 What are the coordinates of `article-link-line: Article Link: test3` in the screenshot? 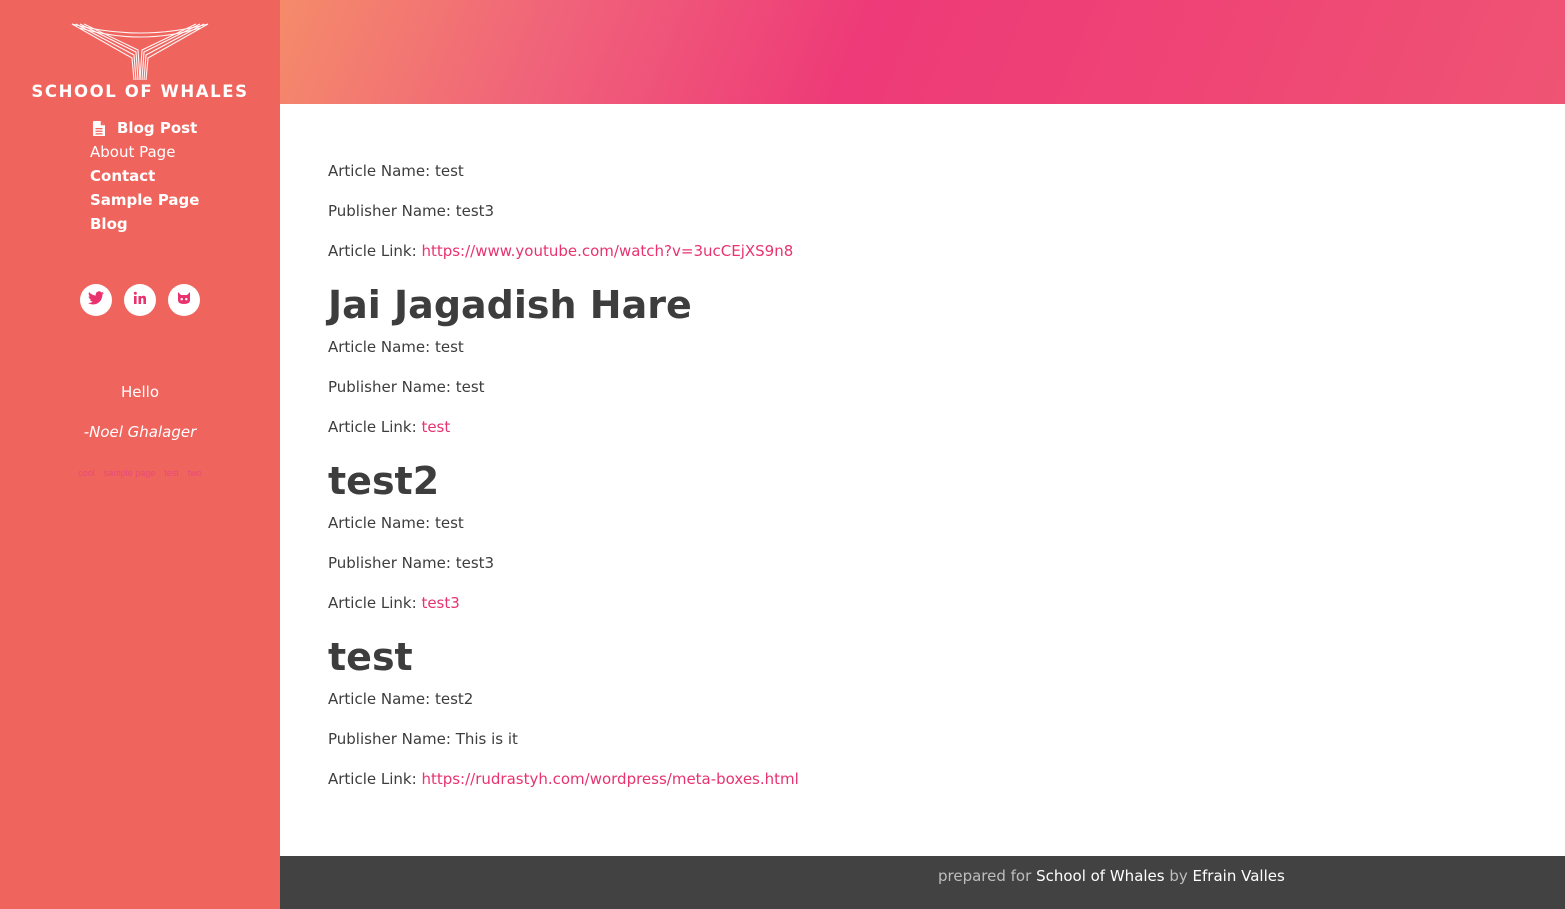 It's located at (394, 603).